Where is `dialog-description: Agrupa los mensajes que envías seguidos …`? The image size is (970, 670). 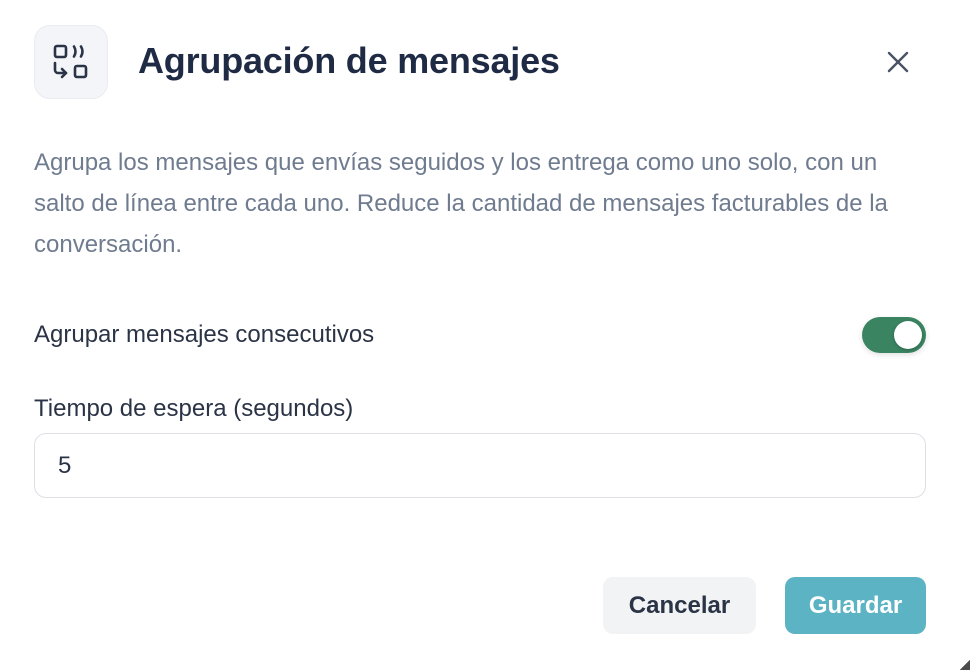
dialog-description: Agrupa los mensajes que envías seguidos … is located at coordinates (461, 203).